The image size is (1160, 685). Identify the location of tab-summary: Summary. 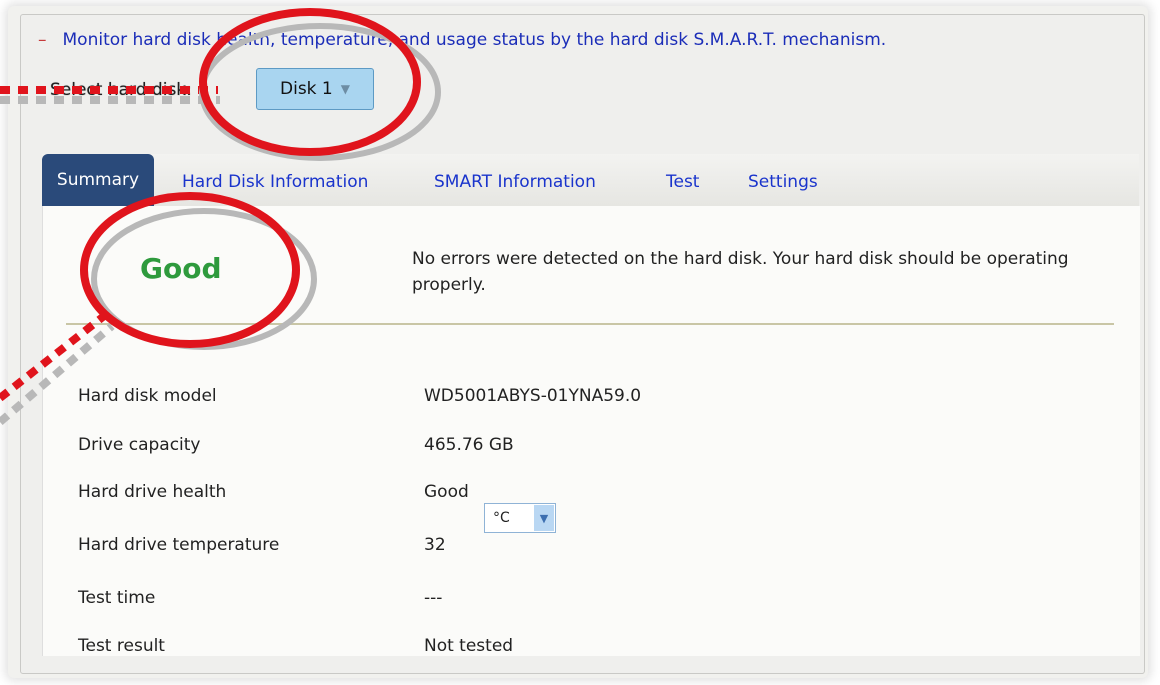
(98, 180).